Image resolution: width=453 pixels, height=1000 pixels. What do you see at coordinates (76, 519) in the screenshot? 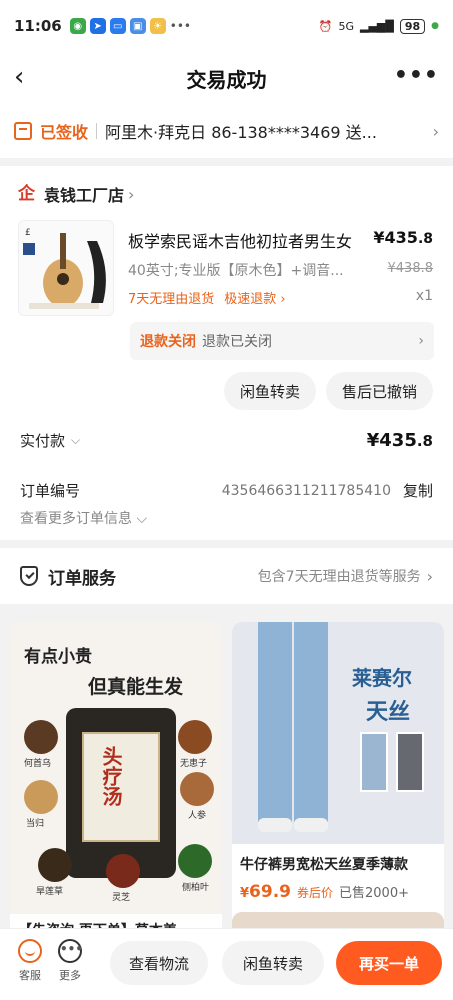
I see `more-order-info-text: 查看更多订单信息` at bounding box center [76, 519].